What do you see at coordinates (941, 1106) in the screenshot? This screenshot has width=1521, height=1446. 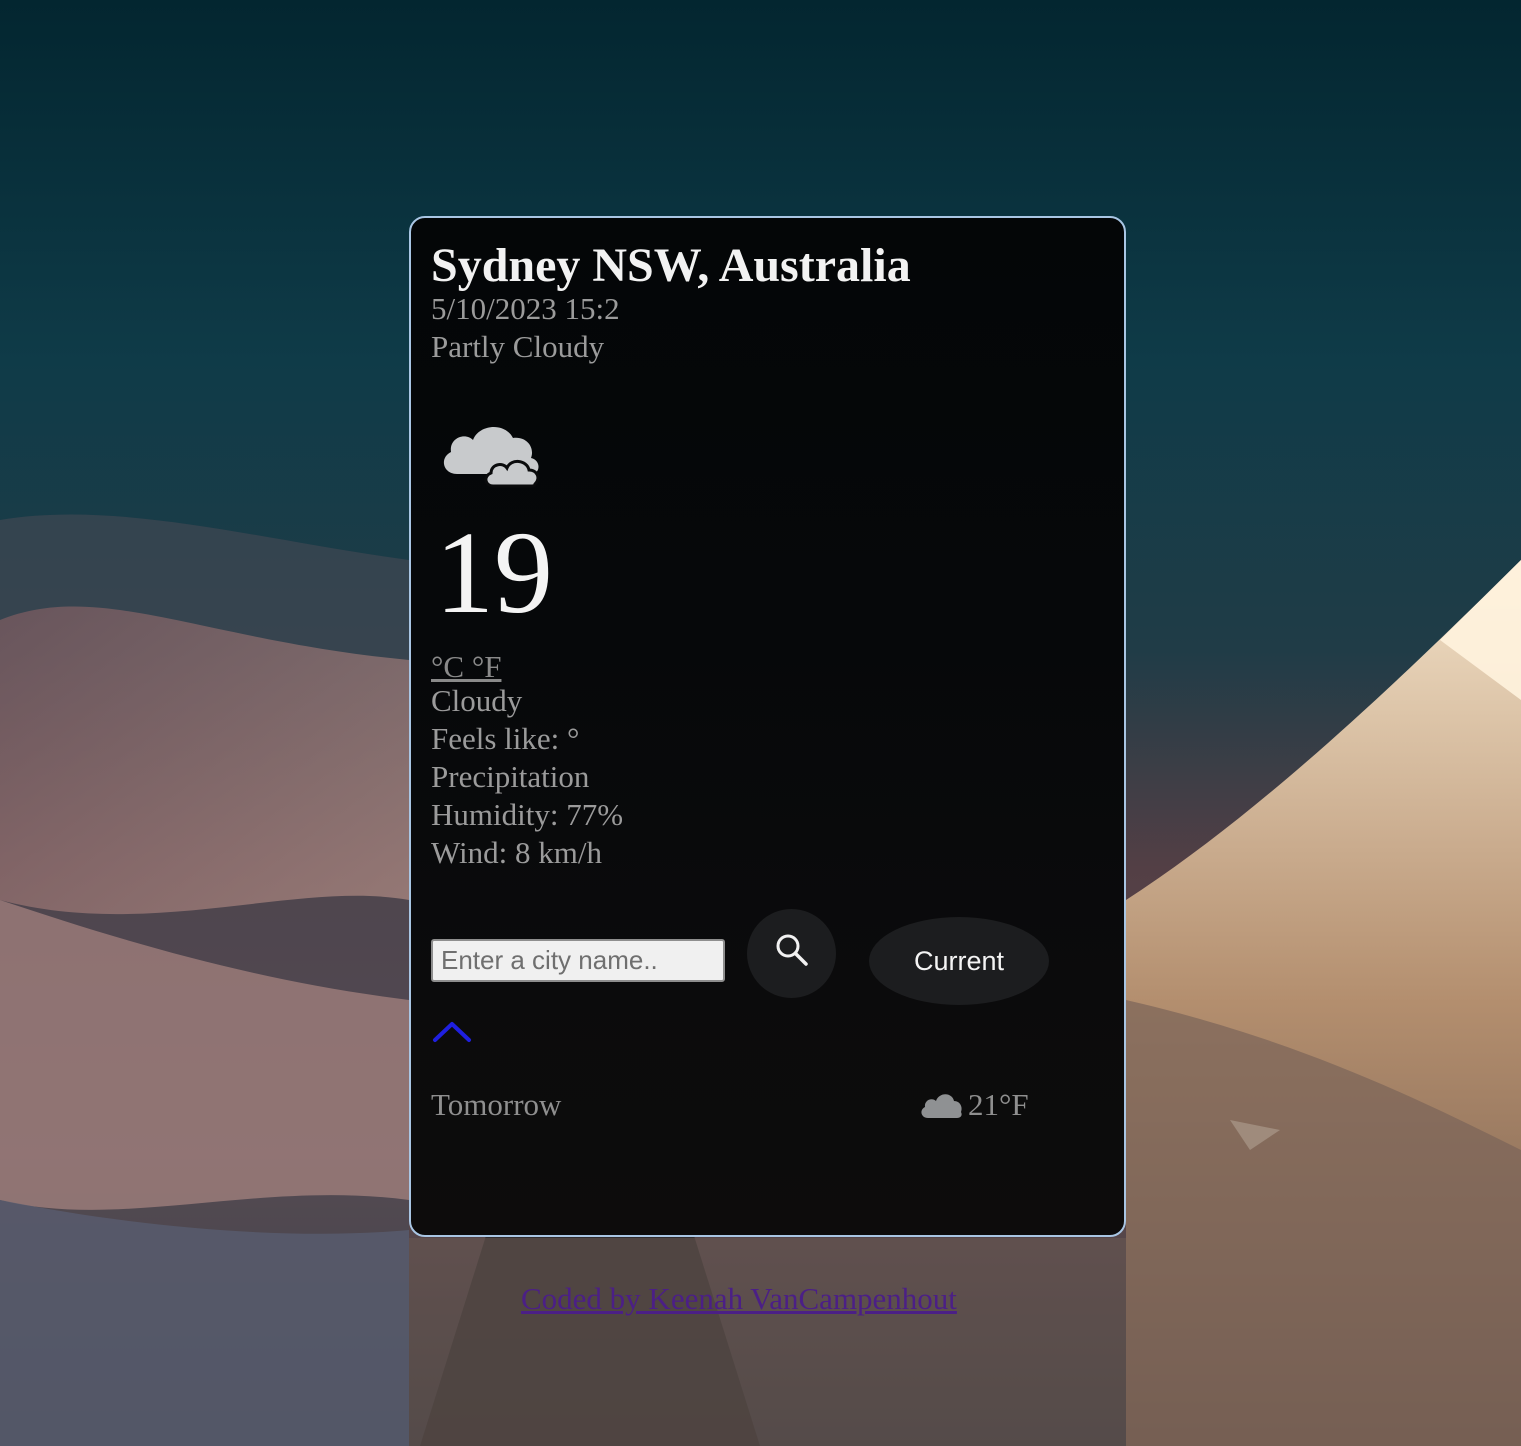 I see `cloud-icon` at bounding box center [941, 1106].